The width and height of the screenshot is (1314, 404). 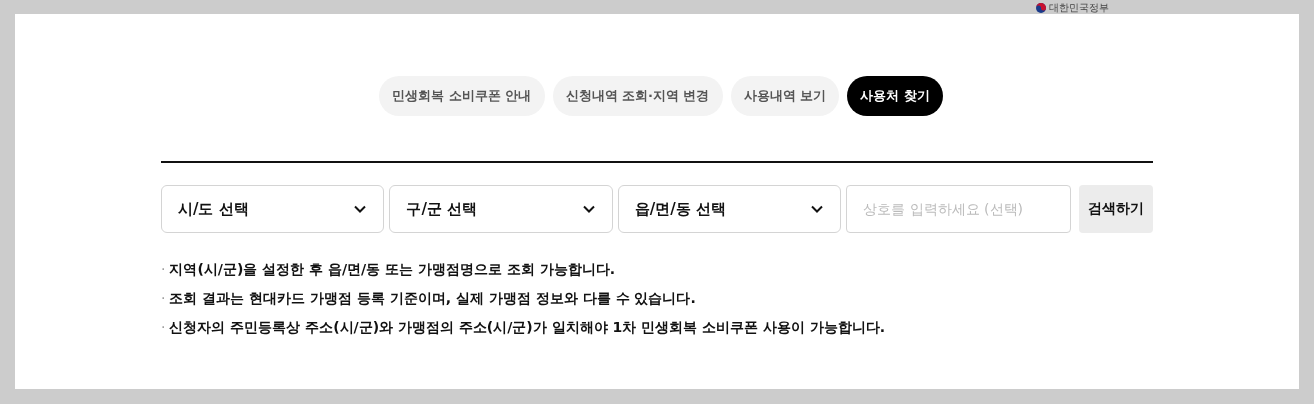 I want to click on select-dropdown: 시/도 선택, so click(x=273, y=209).